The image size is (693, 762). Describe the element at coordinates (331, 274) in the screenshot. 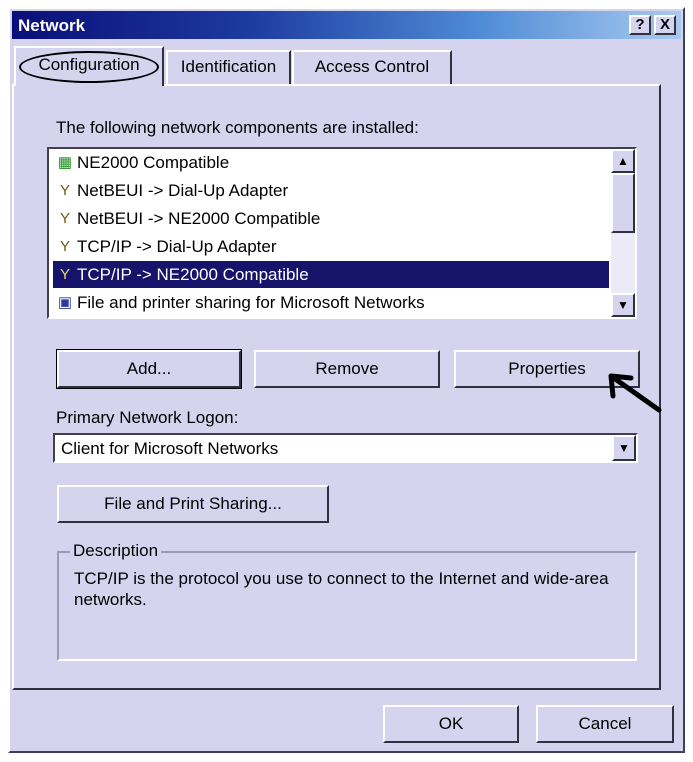

I see `list-item-selected: Y TCP/IP -> NE2000 Compatible` at that location.